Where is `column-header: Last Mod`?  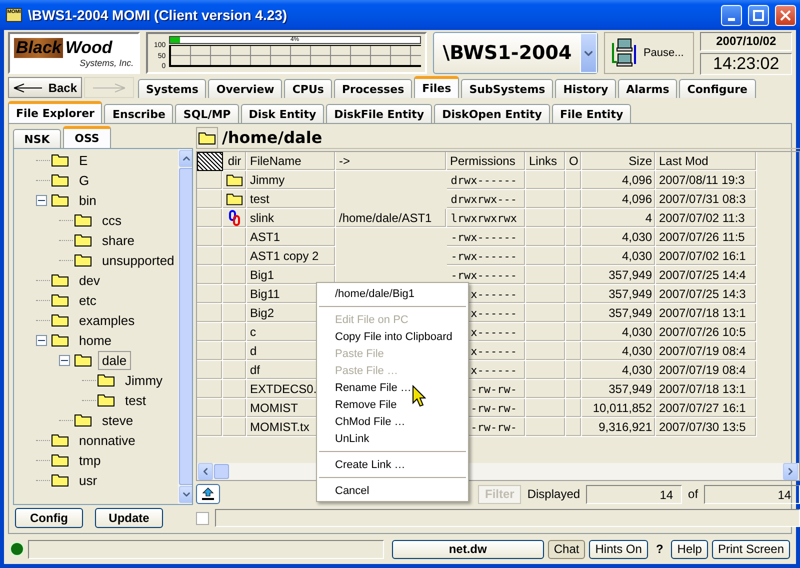
column-header: Last Mod is located at coordinates (706, 161).